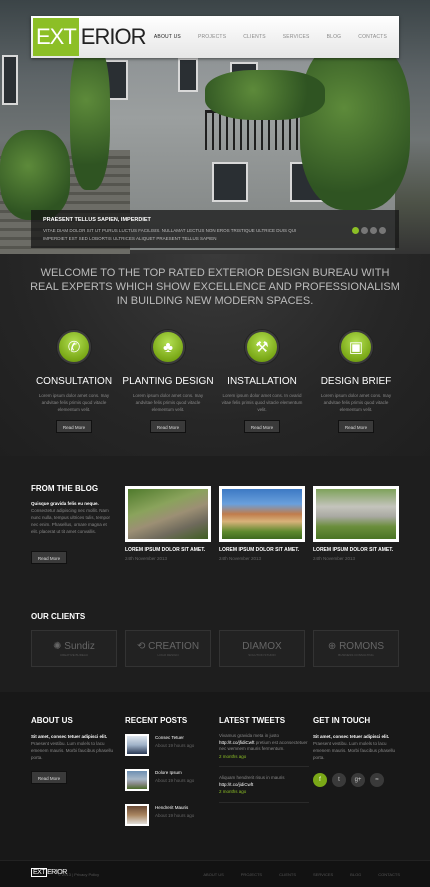  Describe the element at coordinates (356, 648) in the screenshot. I see `client-logo-romons: ⊕ ROMONS BUSINESS CONSULTING` at that location.